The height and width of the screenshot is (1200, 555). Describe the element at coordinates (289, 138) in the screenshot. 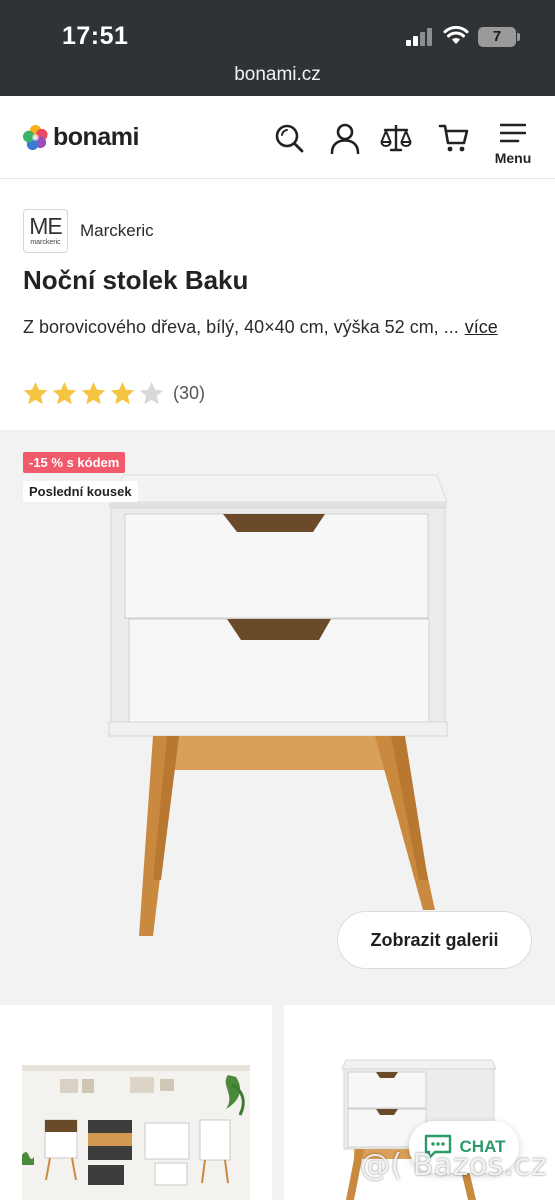

I see `search-icon` at that location.